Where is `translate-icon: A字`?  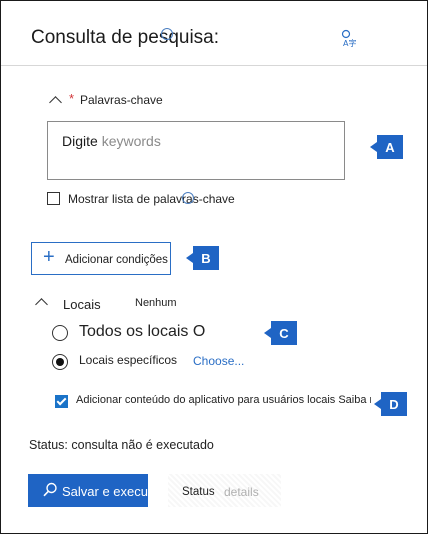
translate-icon: A字 is located at coordinates (353, 39).